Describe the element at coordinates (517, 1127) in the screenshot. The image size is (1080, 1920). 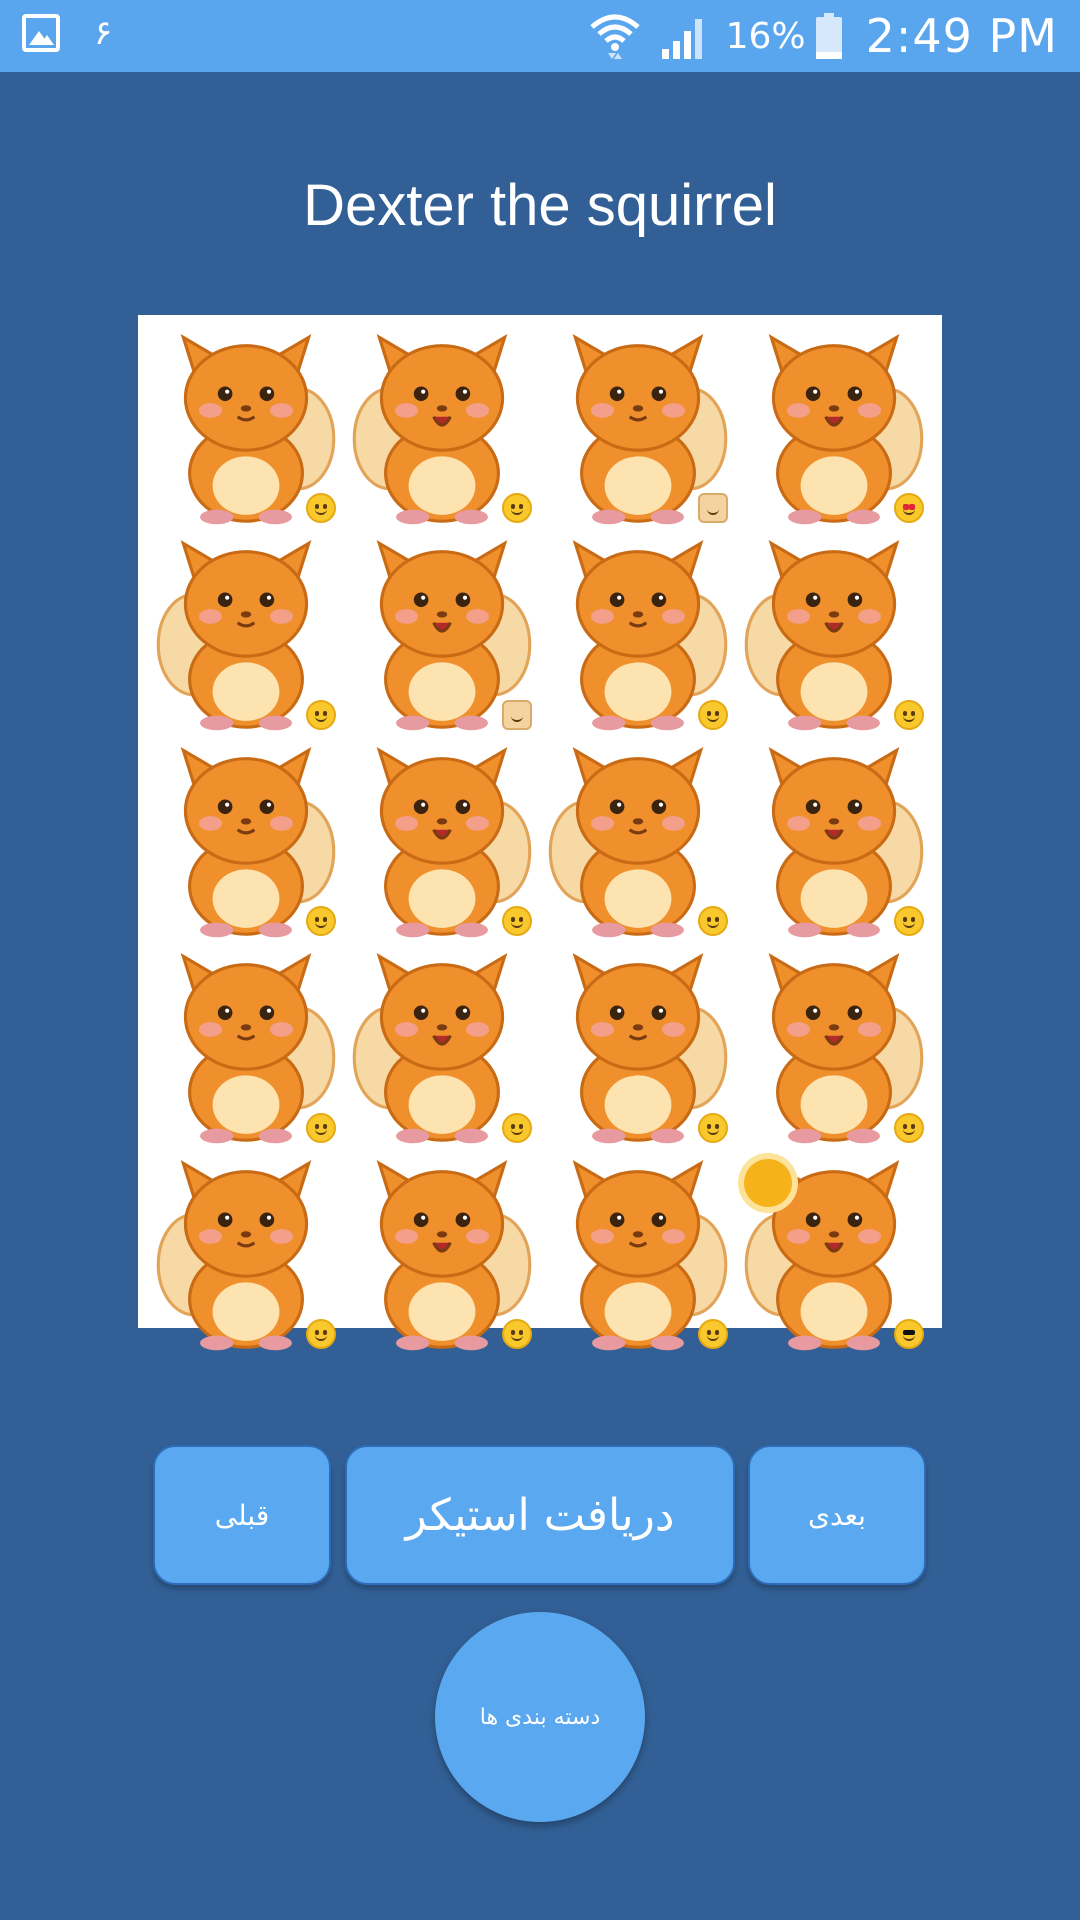
I see `steam-emoji-icon` at that location.